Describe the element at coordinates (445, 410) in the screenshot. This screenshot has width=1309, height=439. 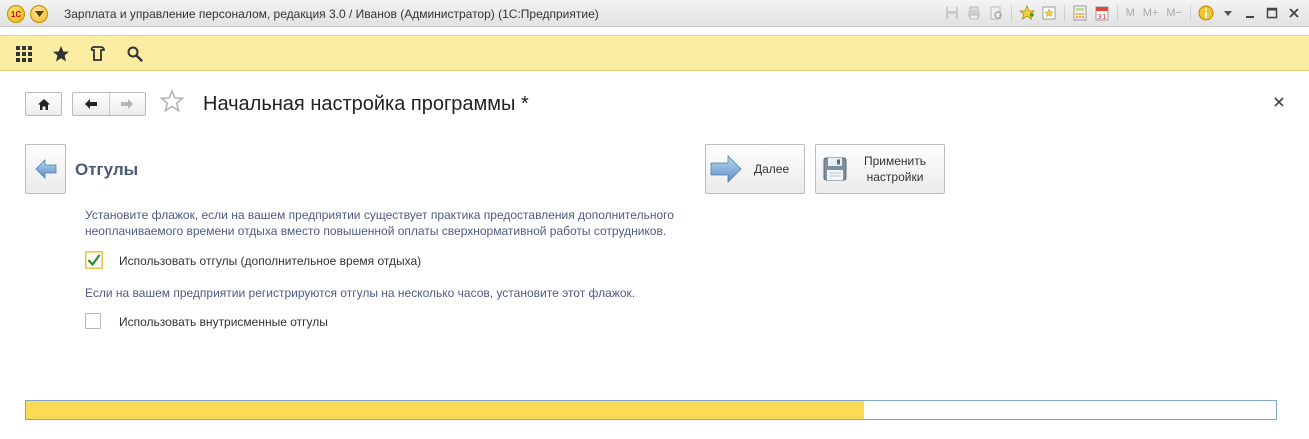
I see `progress-fill` at that location.